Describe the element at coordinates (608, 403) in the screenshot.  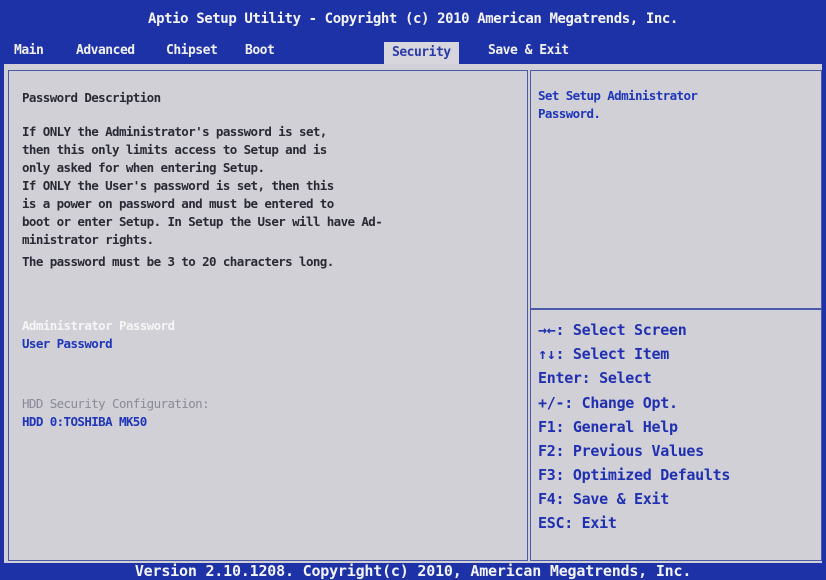
I see `key-change-opt: +/-: Change Opt.` at that location.